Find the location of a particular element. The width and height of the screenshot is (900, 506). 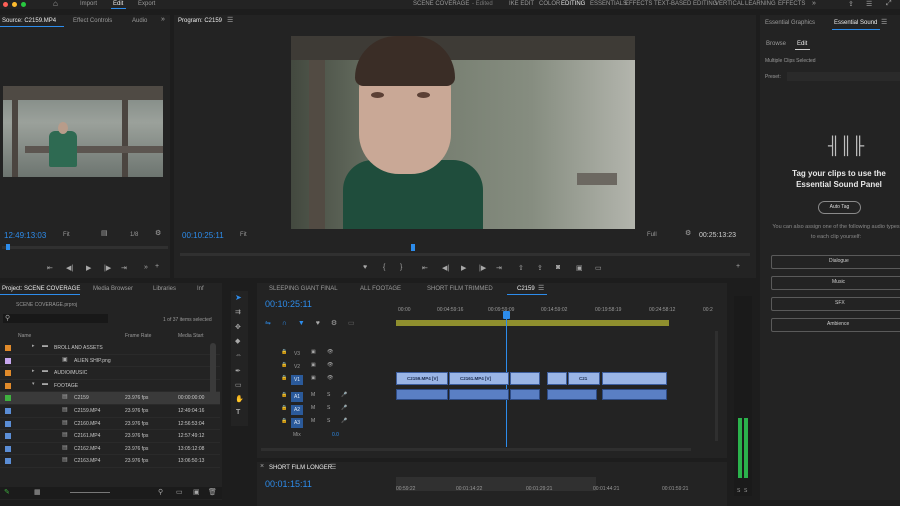

hand-tool-icon: ✋ is located at coordinates (239, 399).